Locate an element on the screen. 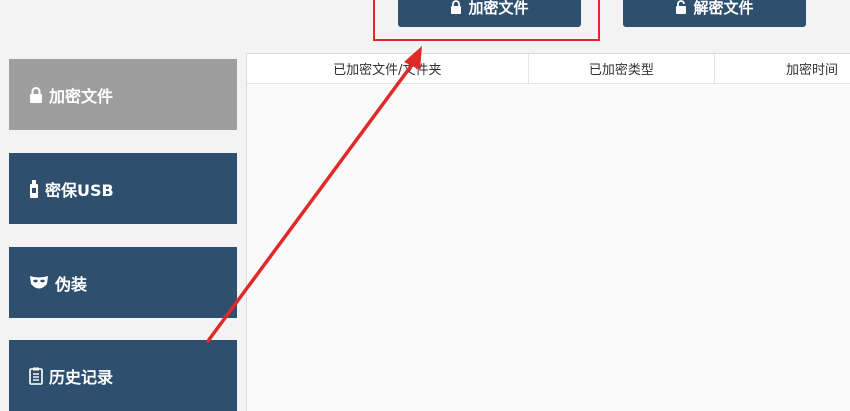 This screenshot has width=850, height=411. sidebar-item-disguise: 伪装 is located at coordinates (123, 282).